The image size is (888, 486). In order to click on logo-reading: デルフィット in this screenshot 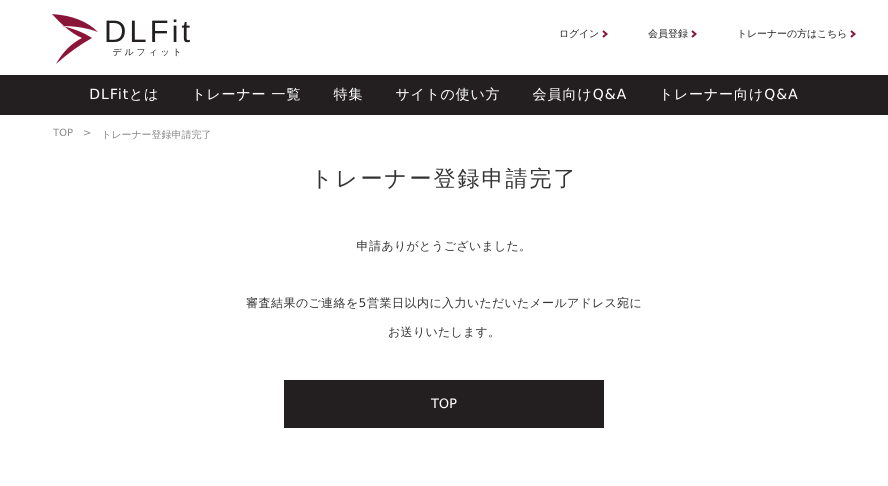, I will do `click(148, 53)`.